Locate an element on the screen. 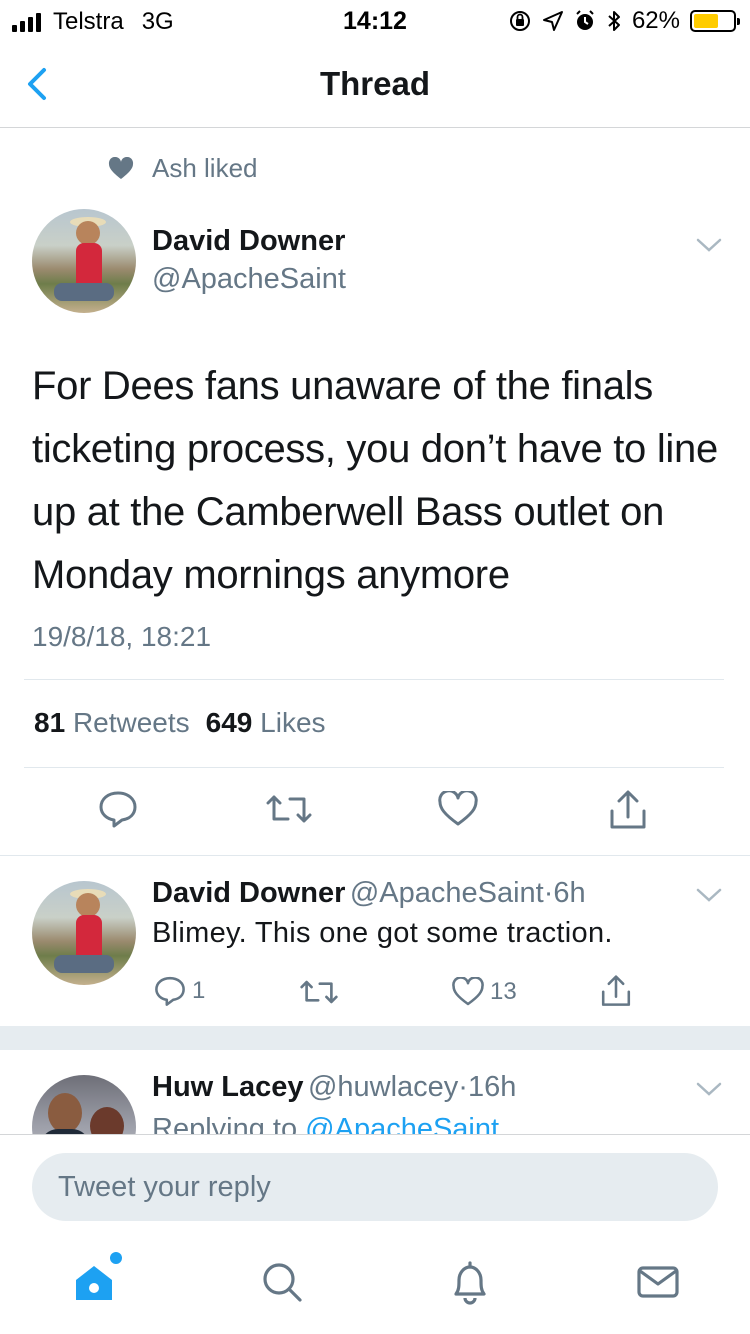 The height and width of the screenshot is (1334, 750). retweet-label: Retweets is located at coordinates (131, 722).